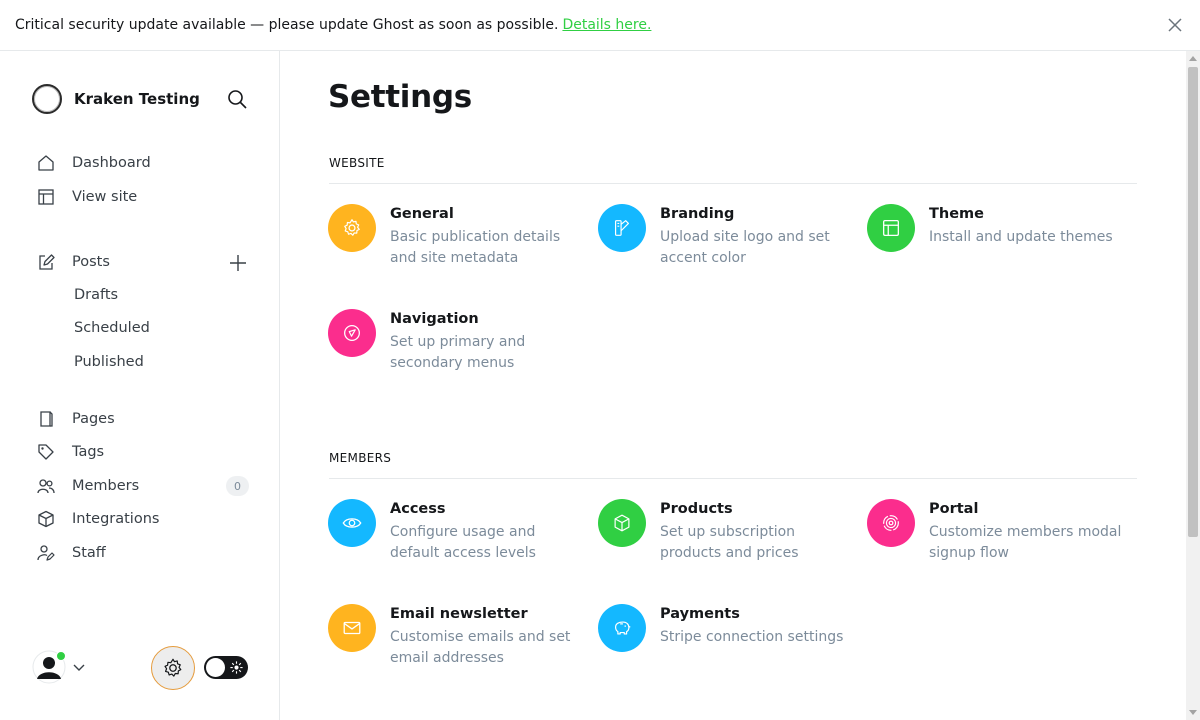 The height and width of the screenshot is (720, 1200). I want to click on portal-icon-circle, so click(891, 523).